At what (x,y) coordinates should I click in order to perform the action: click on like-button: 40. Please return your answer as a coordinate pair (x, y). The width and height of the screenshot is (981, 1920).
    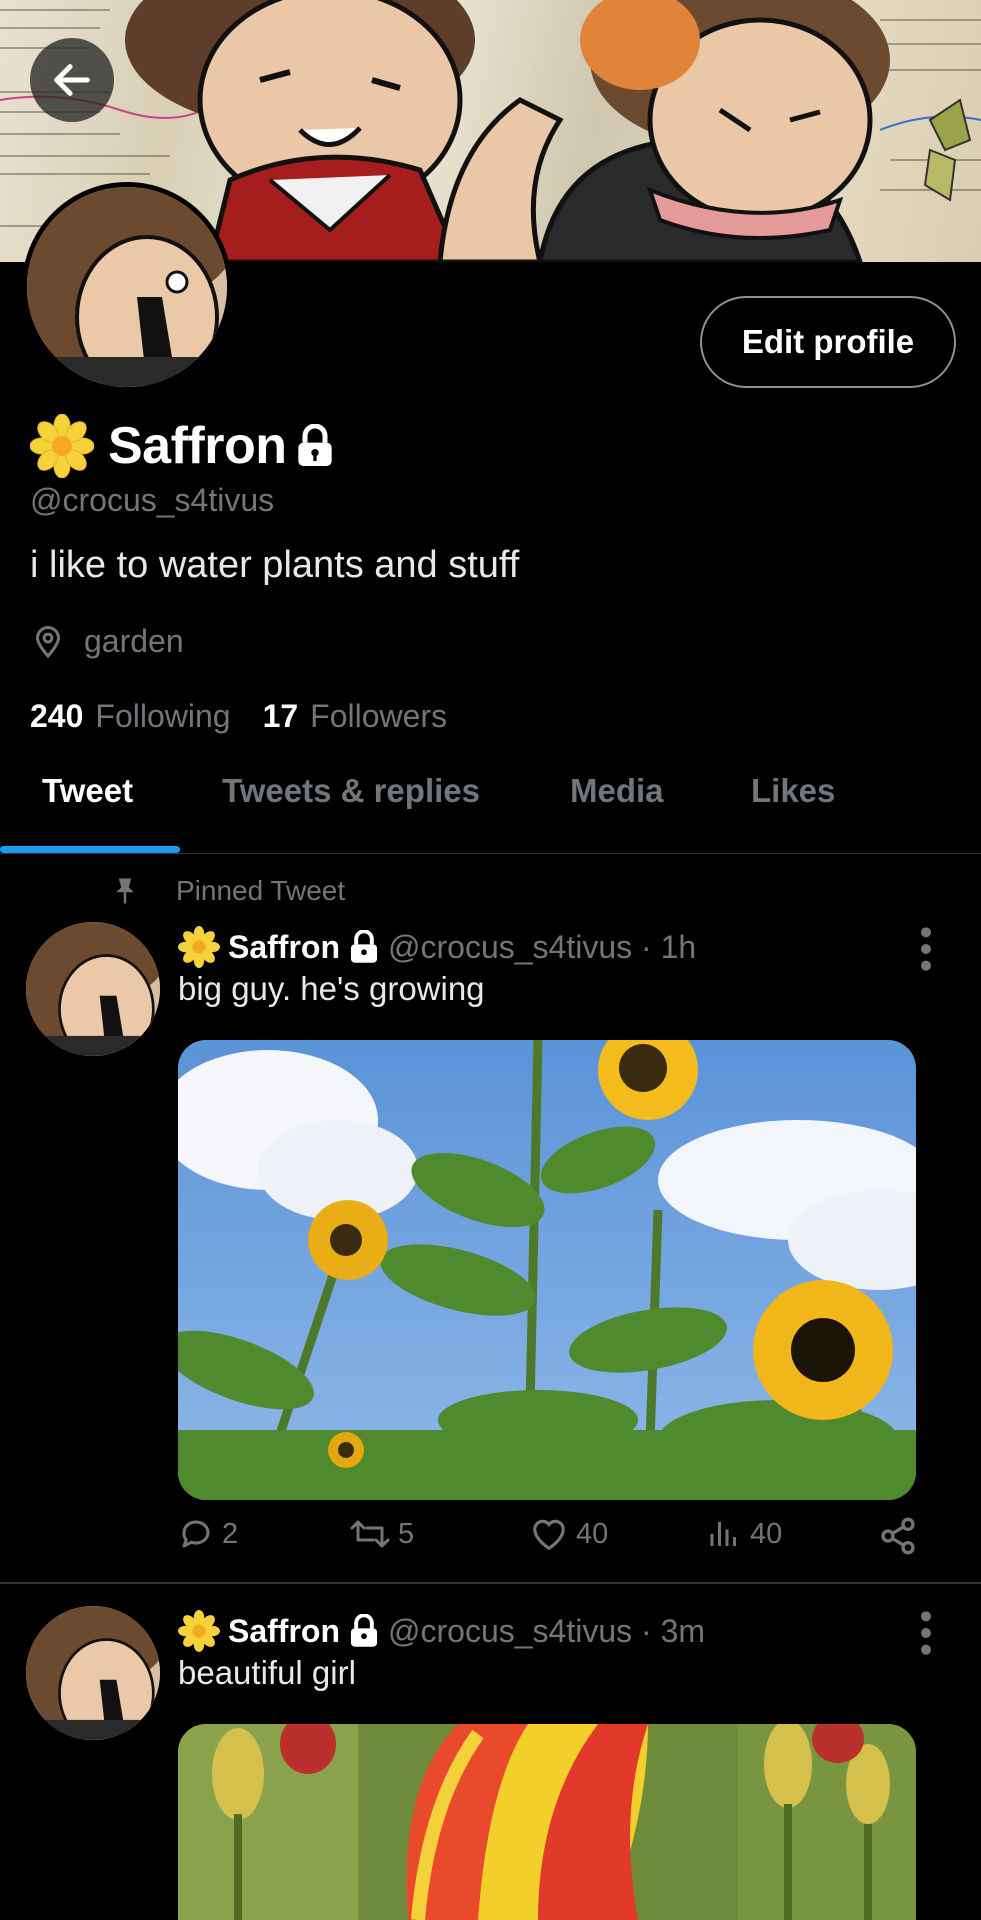
    Looking at the image, I should click on (569, 1534).